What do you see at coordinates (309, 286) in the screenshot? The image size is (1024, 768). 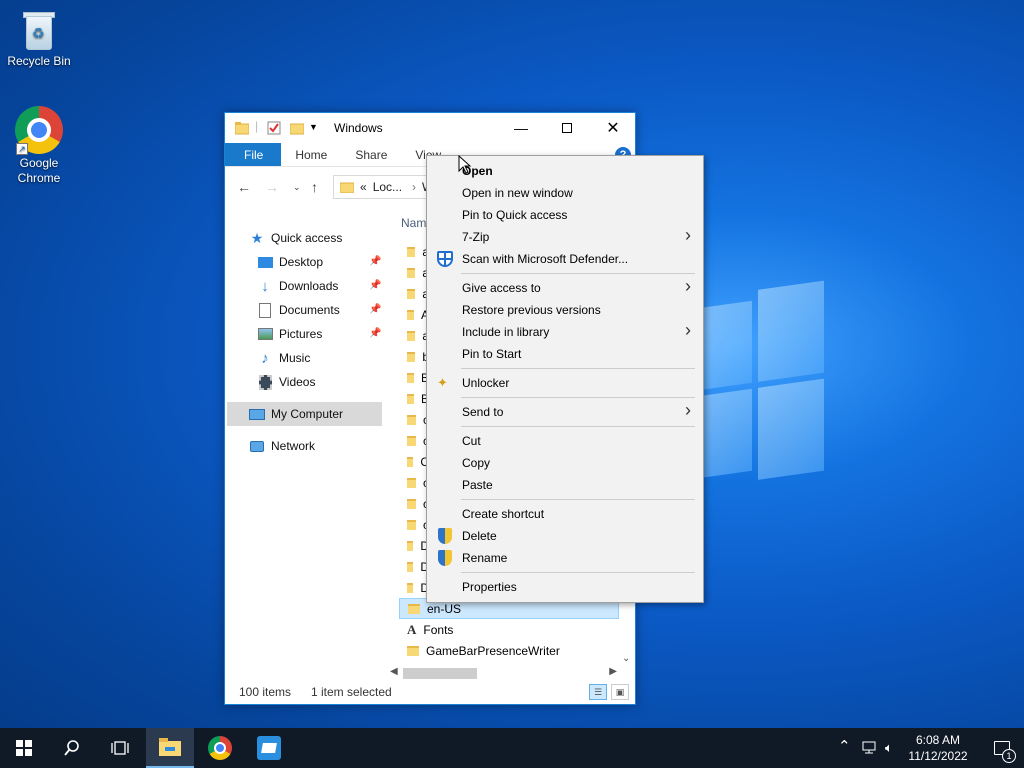 I see `nav-label: Downloads` at bounding box center [309, 286].